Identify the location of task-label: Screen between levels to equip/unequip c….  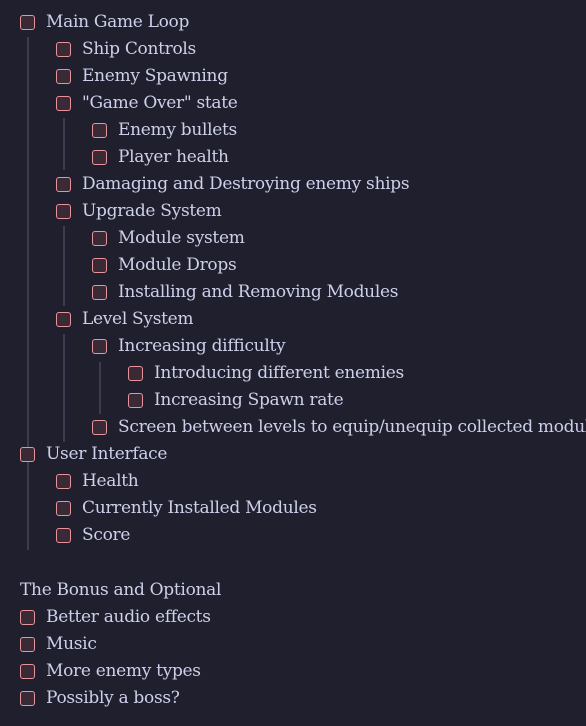
(352, 427).